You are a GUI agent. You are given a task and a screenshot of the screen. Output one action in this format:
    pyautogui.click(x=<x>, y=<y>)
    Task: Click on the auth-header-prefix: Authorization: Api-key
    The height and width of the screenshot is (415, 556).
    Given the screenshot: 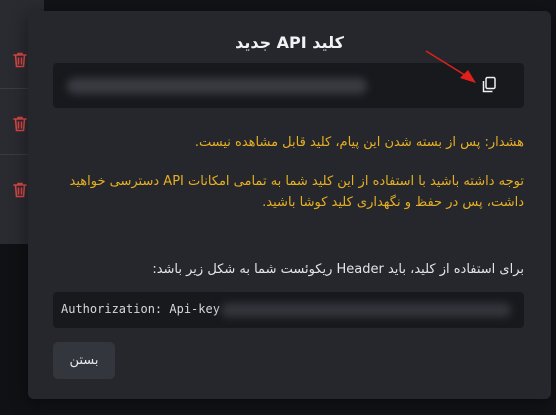 What is the action you would take?
    pyautogui.click(x=140, y=309)
    